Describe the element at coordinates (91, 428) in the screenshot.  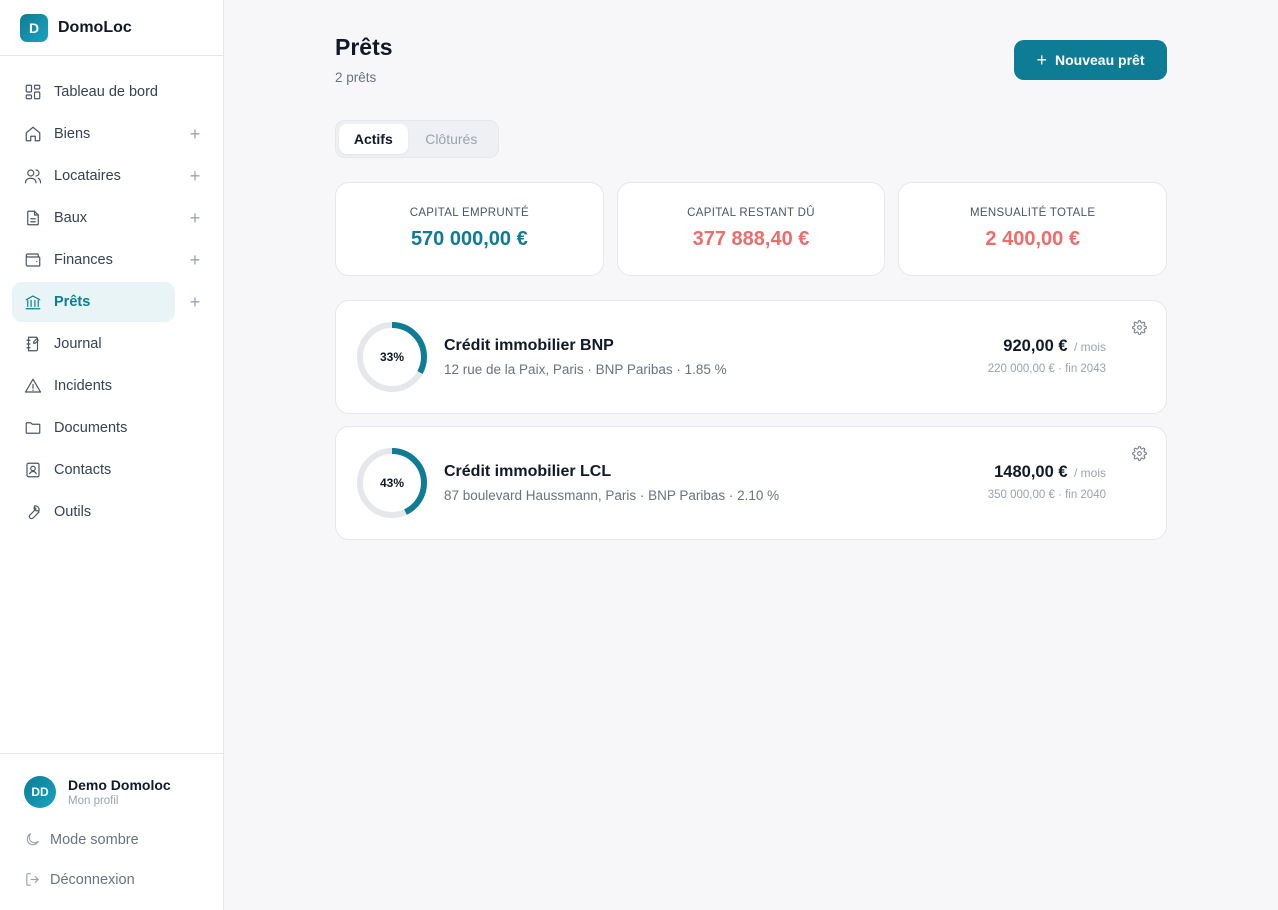
I see `sidebar-item-label: Documents` at that location.